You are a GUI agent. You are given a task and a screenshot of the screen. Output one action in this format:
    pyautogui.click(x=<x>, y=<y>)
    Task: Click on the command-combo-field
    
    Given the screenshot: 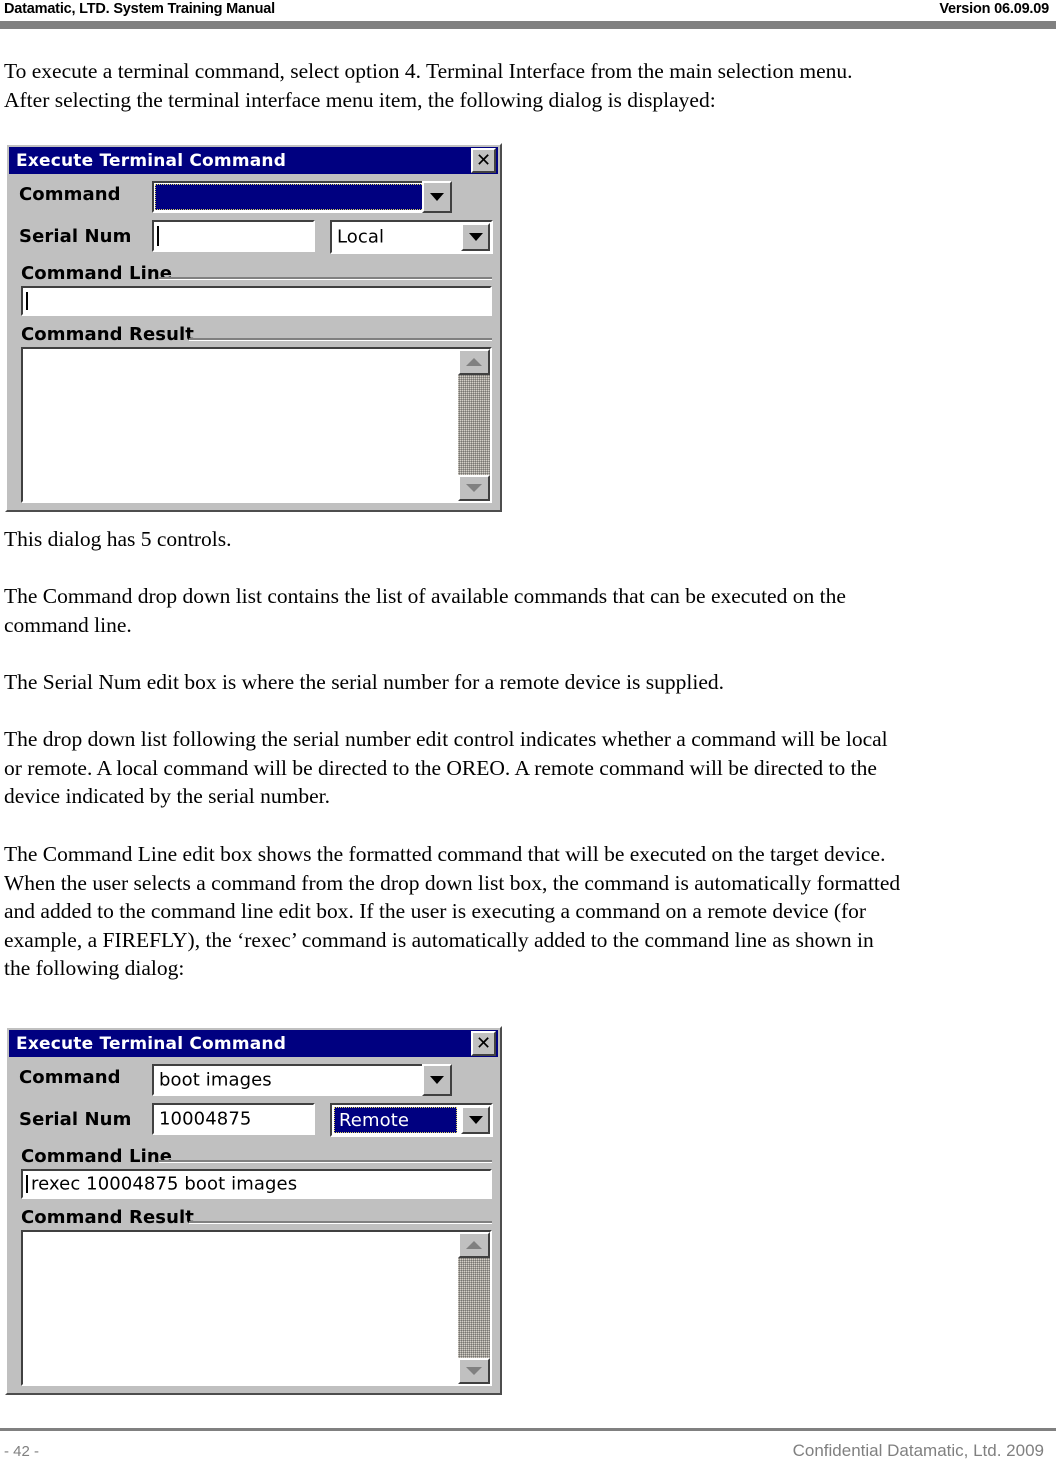 What is the action you would take?
    pyautogui.click(x=292, y=197)
    